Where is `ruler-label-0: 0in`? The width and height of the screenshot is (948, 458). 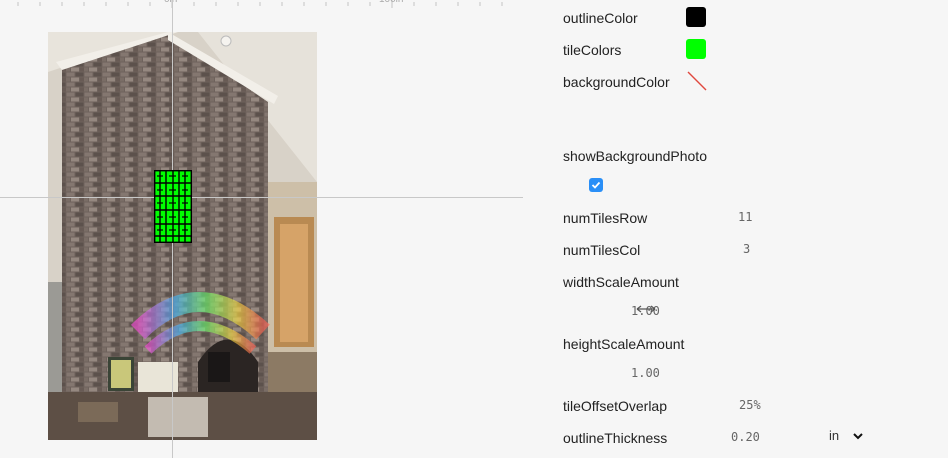 ruler-label-0: 0in is located at coordinates (170, 2).